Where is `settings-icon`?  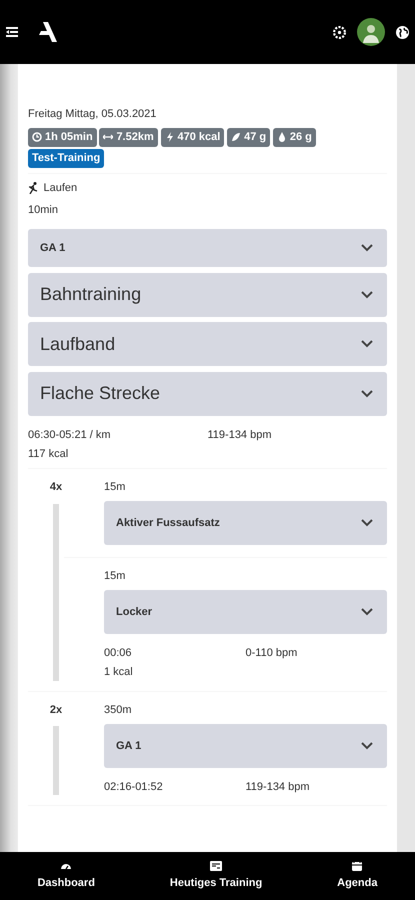
settings-icon is located at coordinates (339, 32).